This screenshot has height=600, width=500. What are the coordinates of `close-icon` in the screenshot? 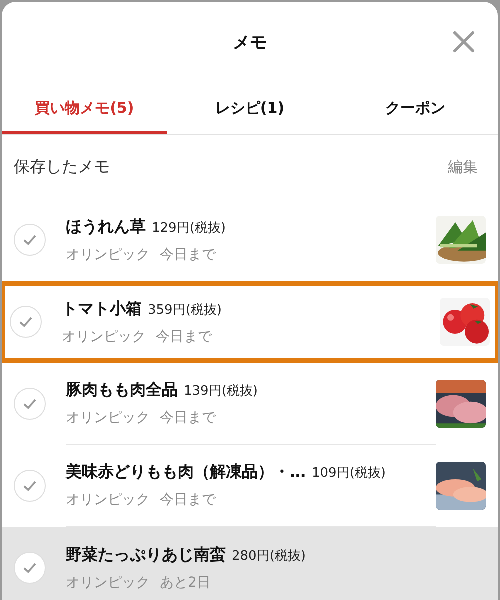 It's located at (464, 42).